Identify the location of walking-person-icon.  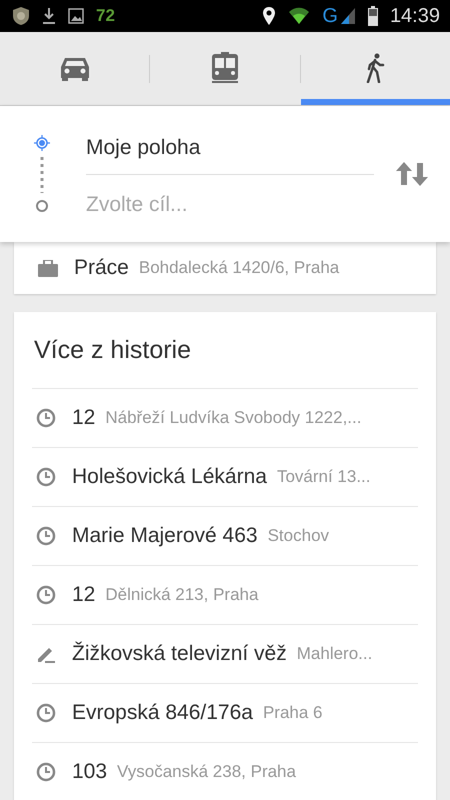
(375, 68).